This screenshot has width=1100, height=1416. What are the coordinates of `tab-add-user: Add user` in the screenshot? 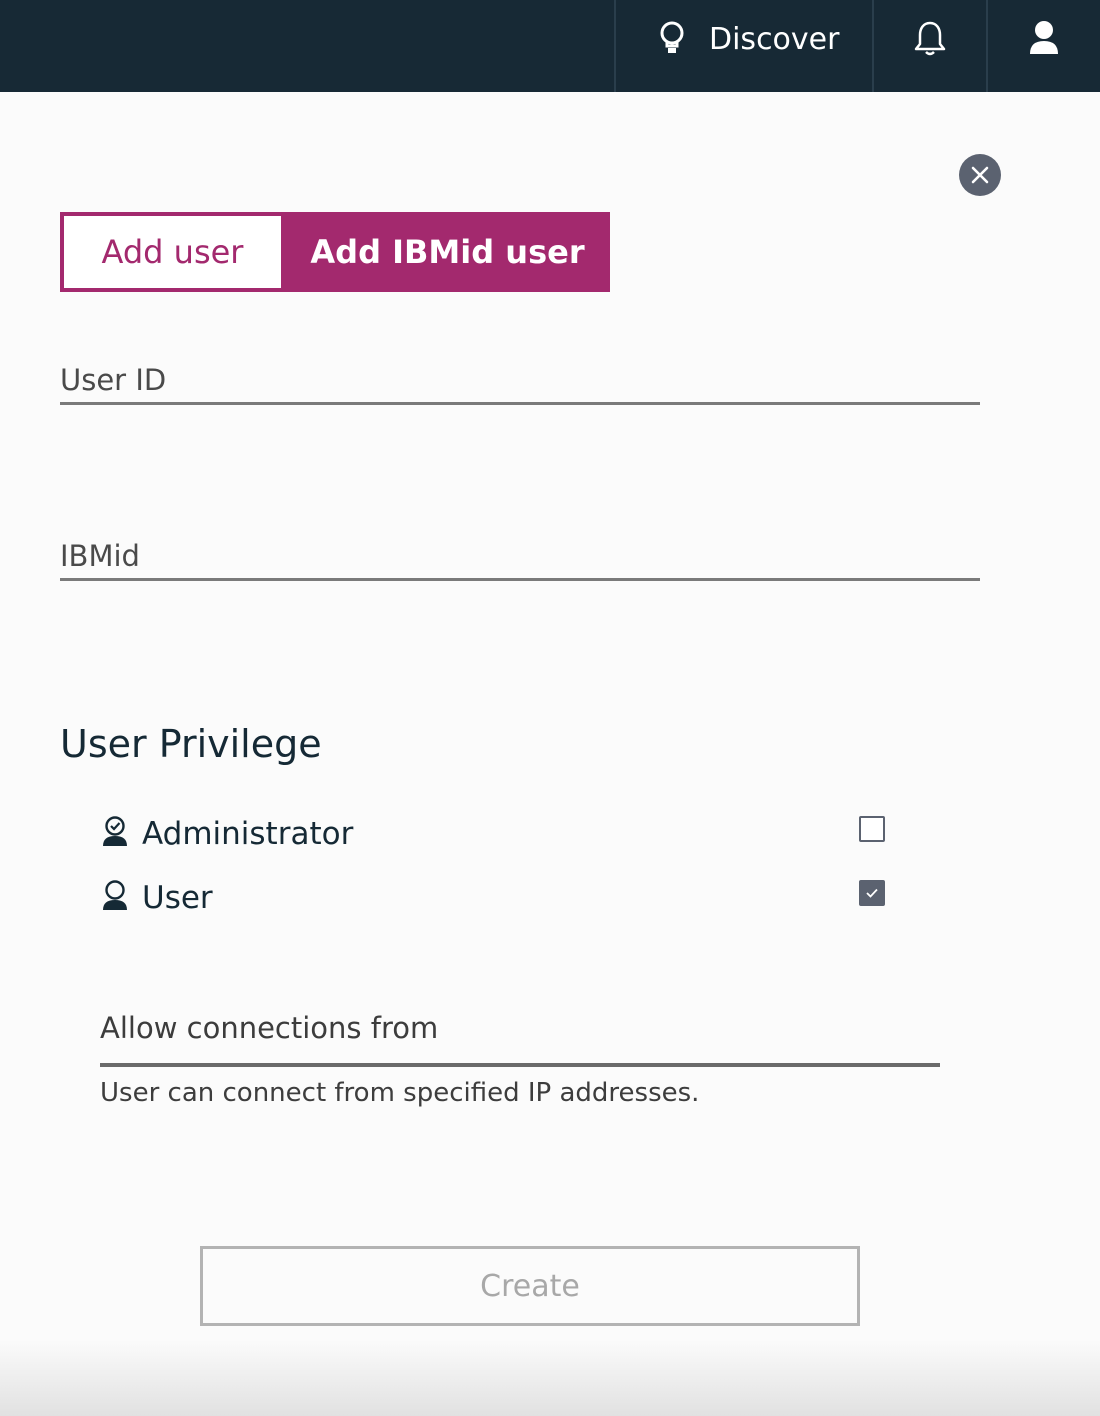 It's located at (172, 252).